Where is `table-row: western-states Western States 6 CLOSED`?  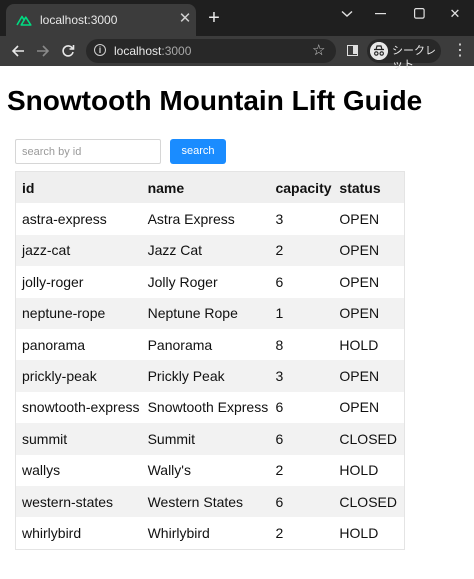
table-row: western-states Western States 6 CLOSED is located at coordinates (210, 501).